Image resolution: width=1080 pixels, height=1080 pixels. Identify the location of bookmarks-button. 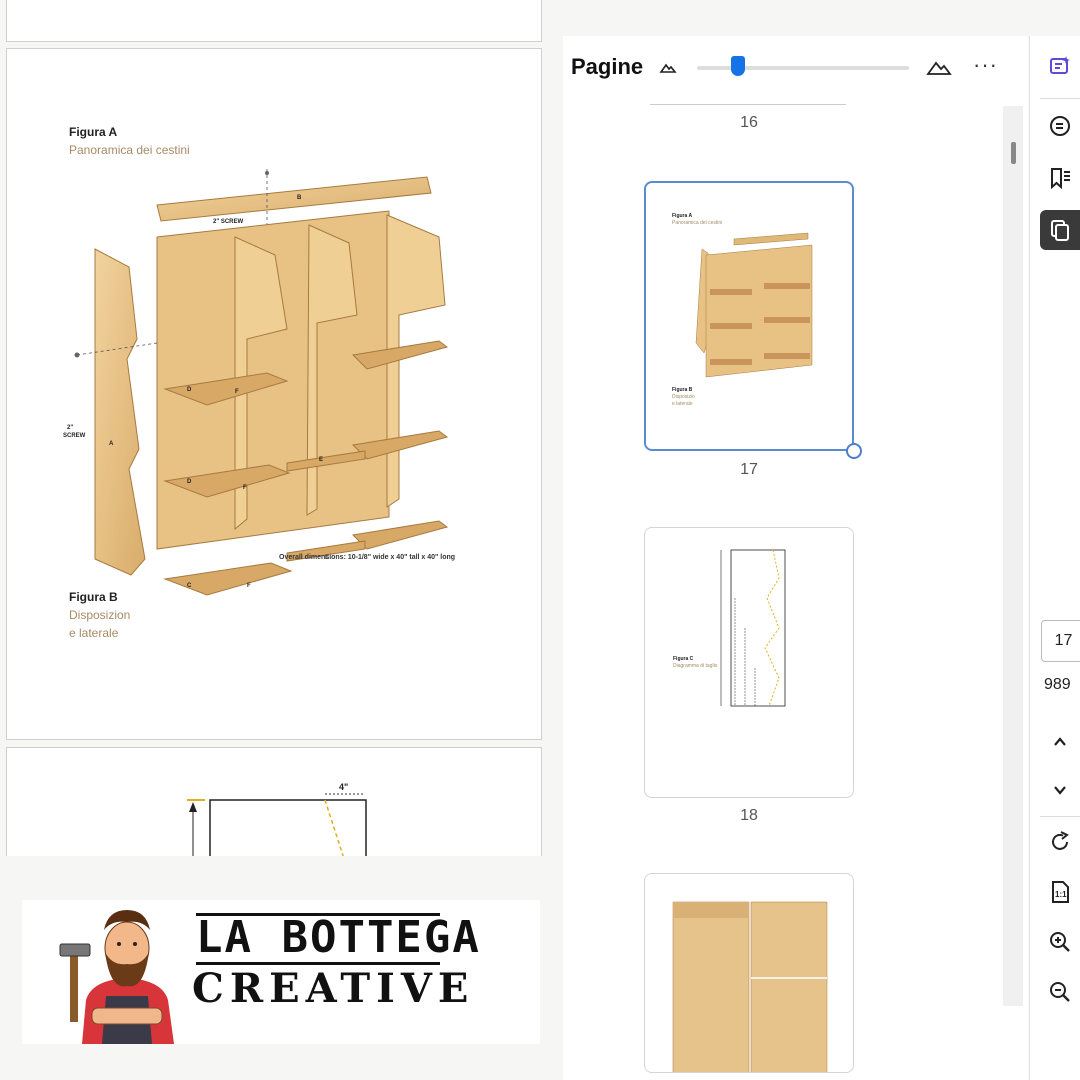
(1060, 178).